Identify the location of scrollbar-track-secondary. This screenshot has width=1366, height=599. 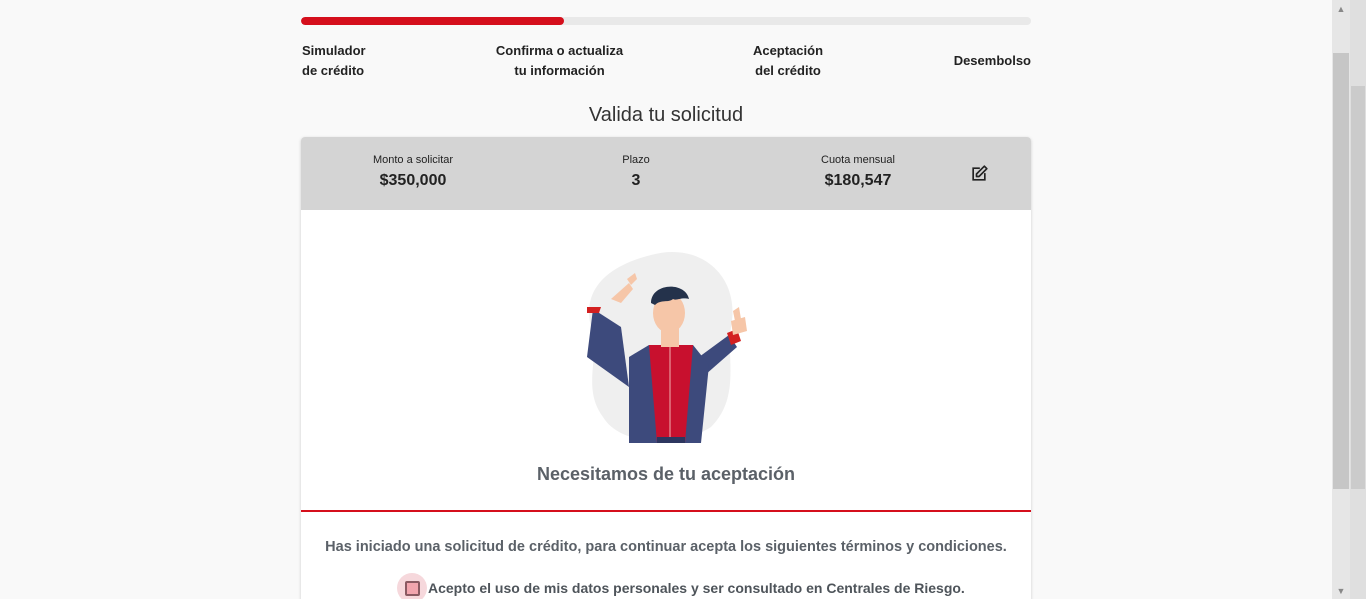
(1358, 299).